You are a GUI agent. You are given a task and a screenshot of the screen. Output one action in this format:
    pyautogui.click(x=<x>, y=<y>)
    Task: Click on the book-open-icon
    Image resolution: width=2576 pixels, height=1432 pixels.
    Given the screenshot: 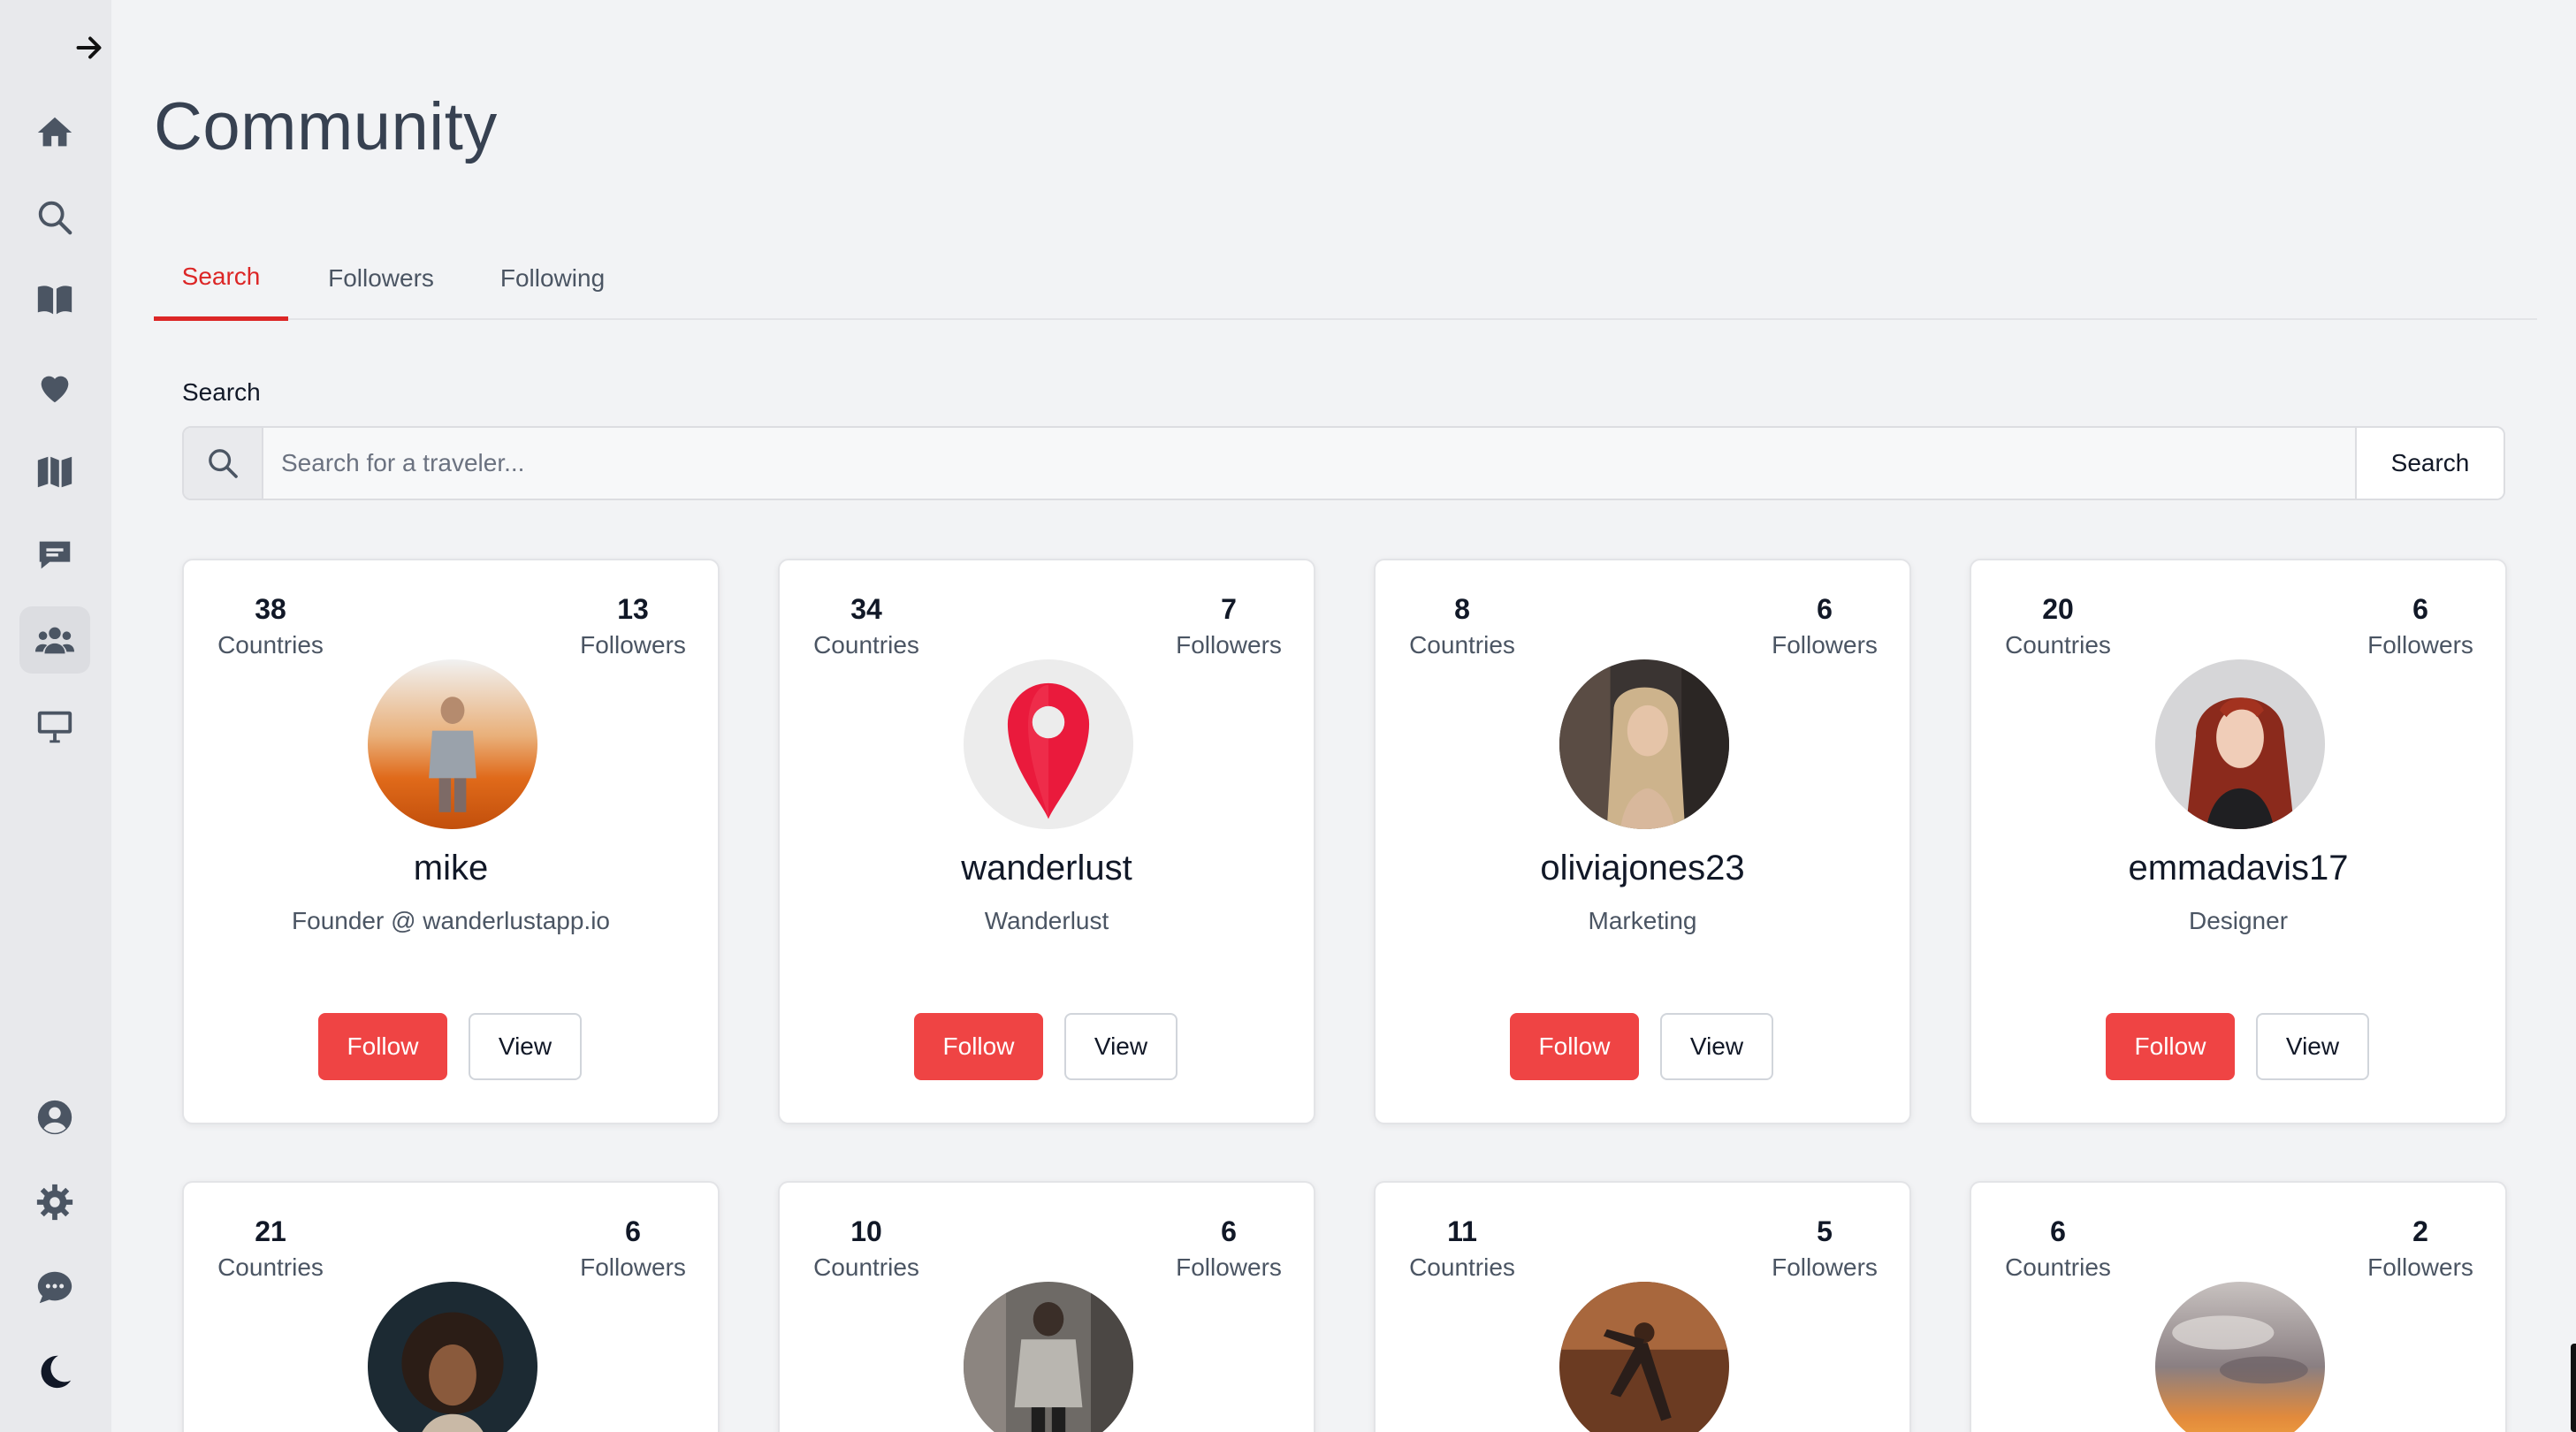 What is the action you would take?
    pyautogui.click(x=54, y=300)
    